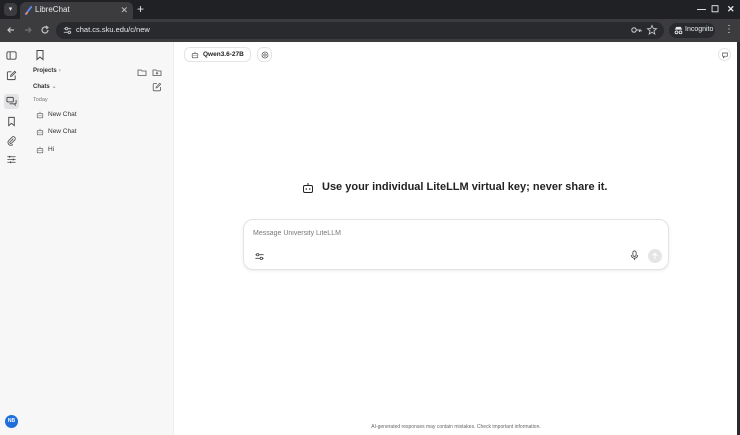 The width and height of the screenshot is (740, 435). What do you see at coordinates (11, 421) in the screenshot?
I see `user-avatar: NB` at bounding box center [11, 421].